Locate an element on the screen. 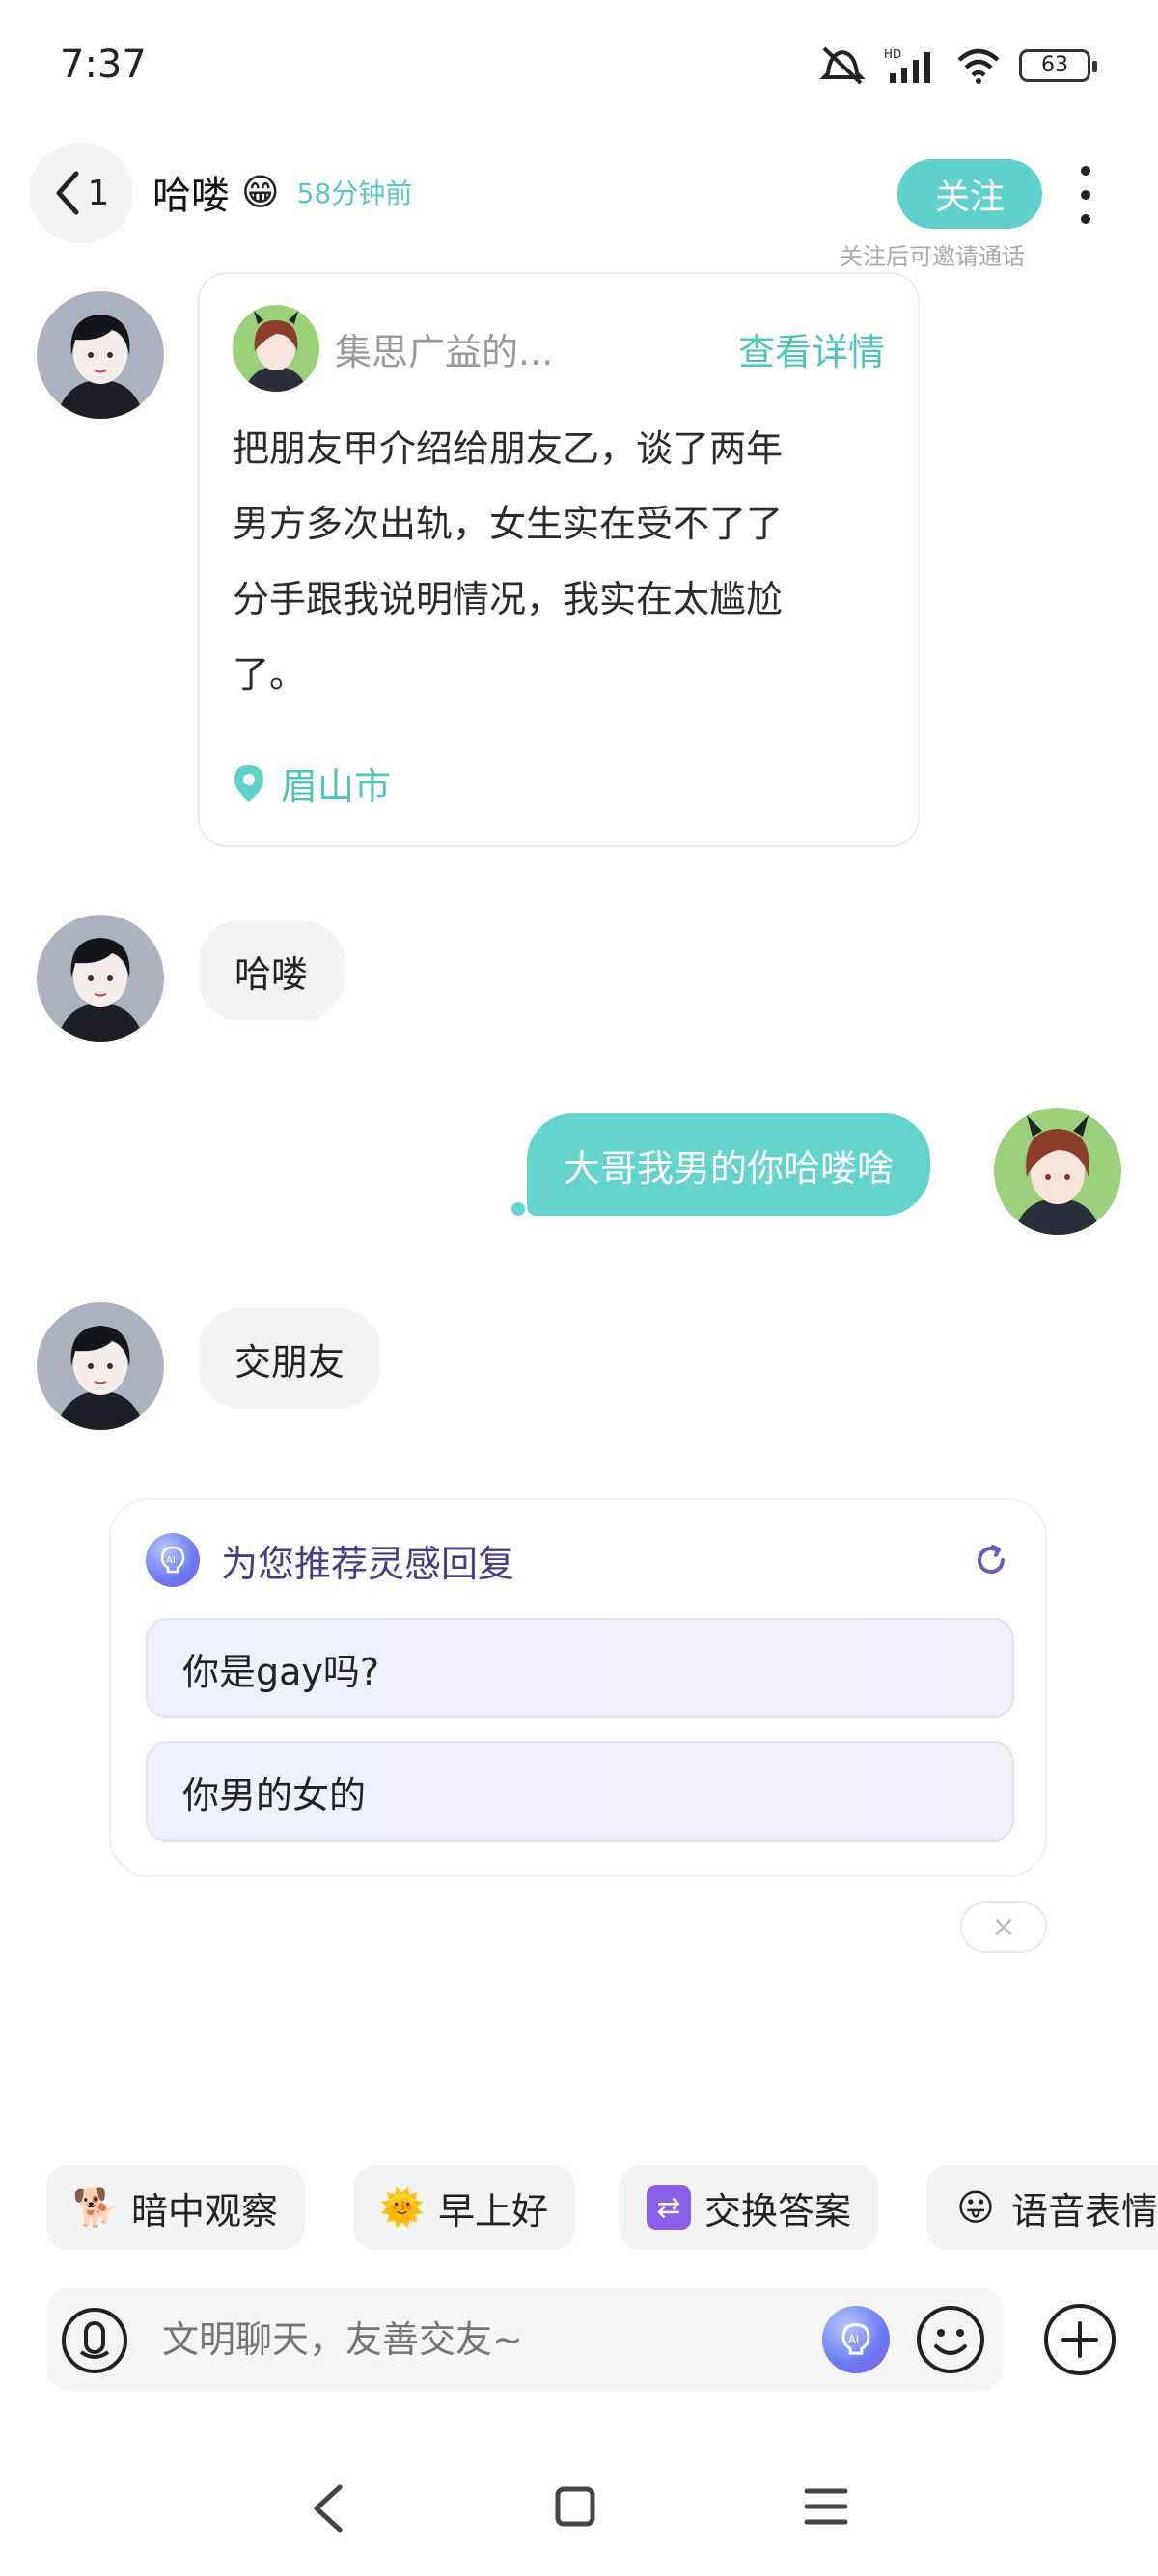  voice-input-icon is located at coordinates (94, 2340).